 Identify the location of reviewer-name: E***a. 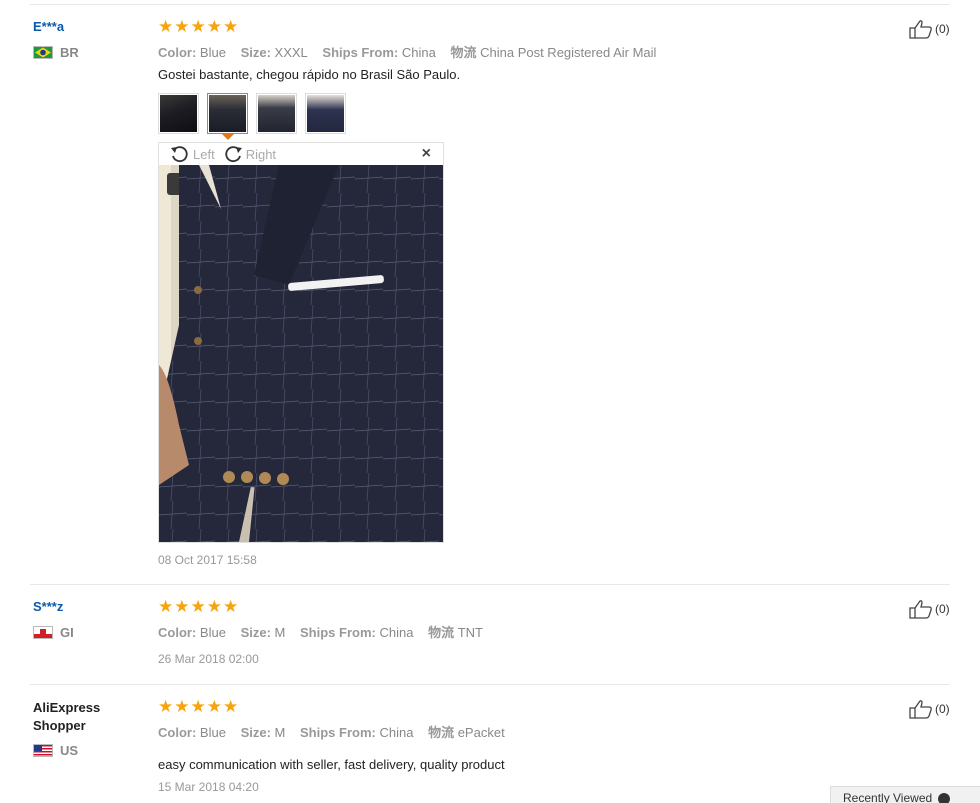
(48, 26).